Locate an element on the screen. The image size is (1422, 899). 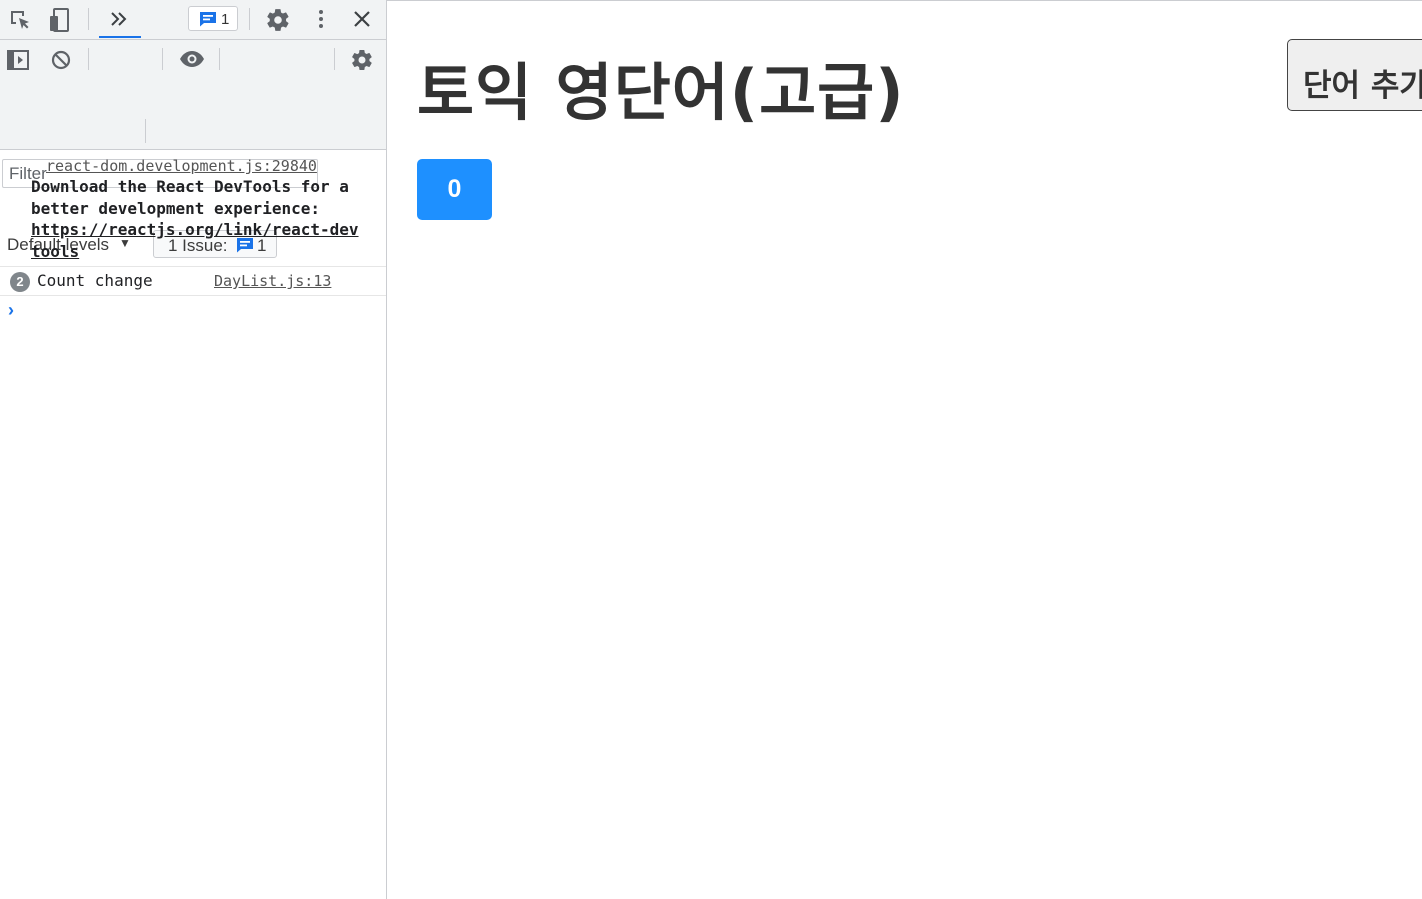
issues-count: 1 is located at coordinates (225, 19).